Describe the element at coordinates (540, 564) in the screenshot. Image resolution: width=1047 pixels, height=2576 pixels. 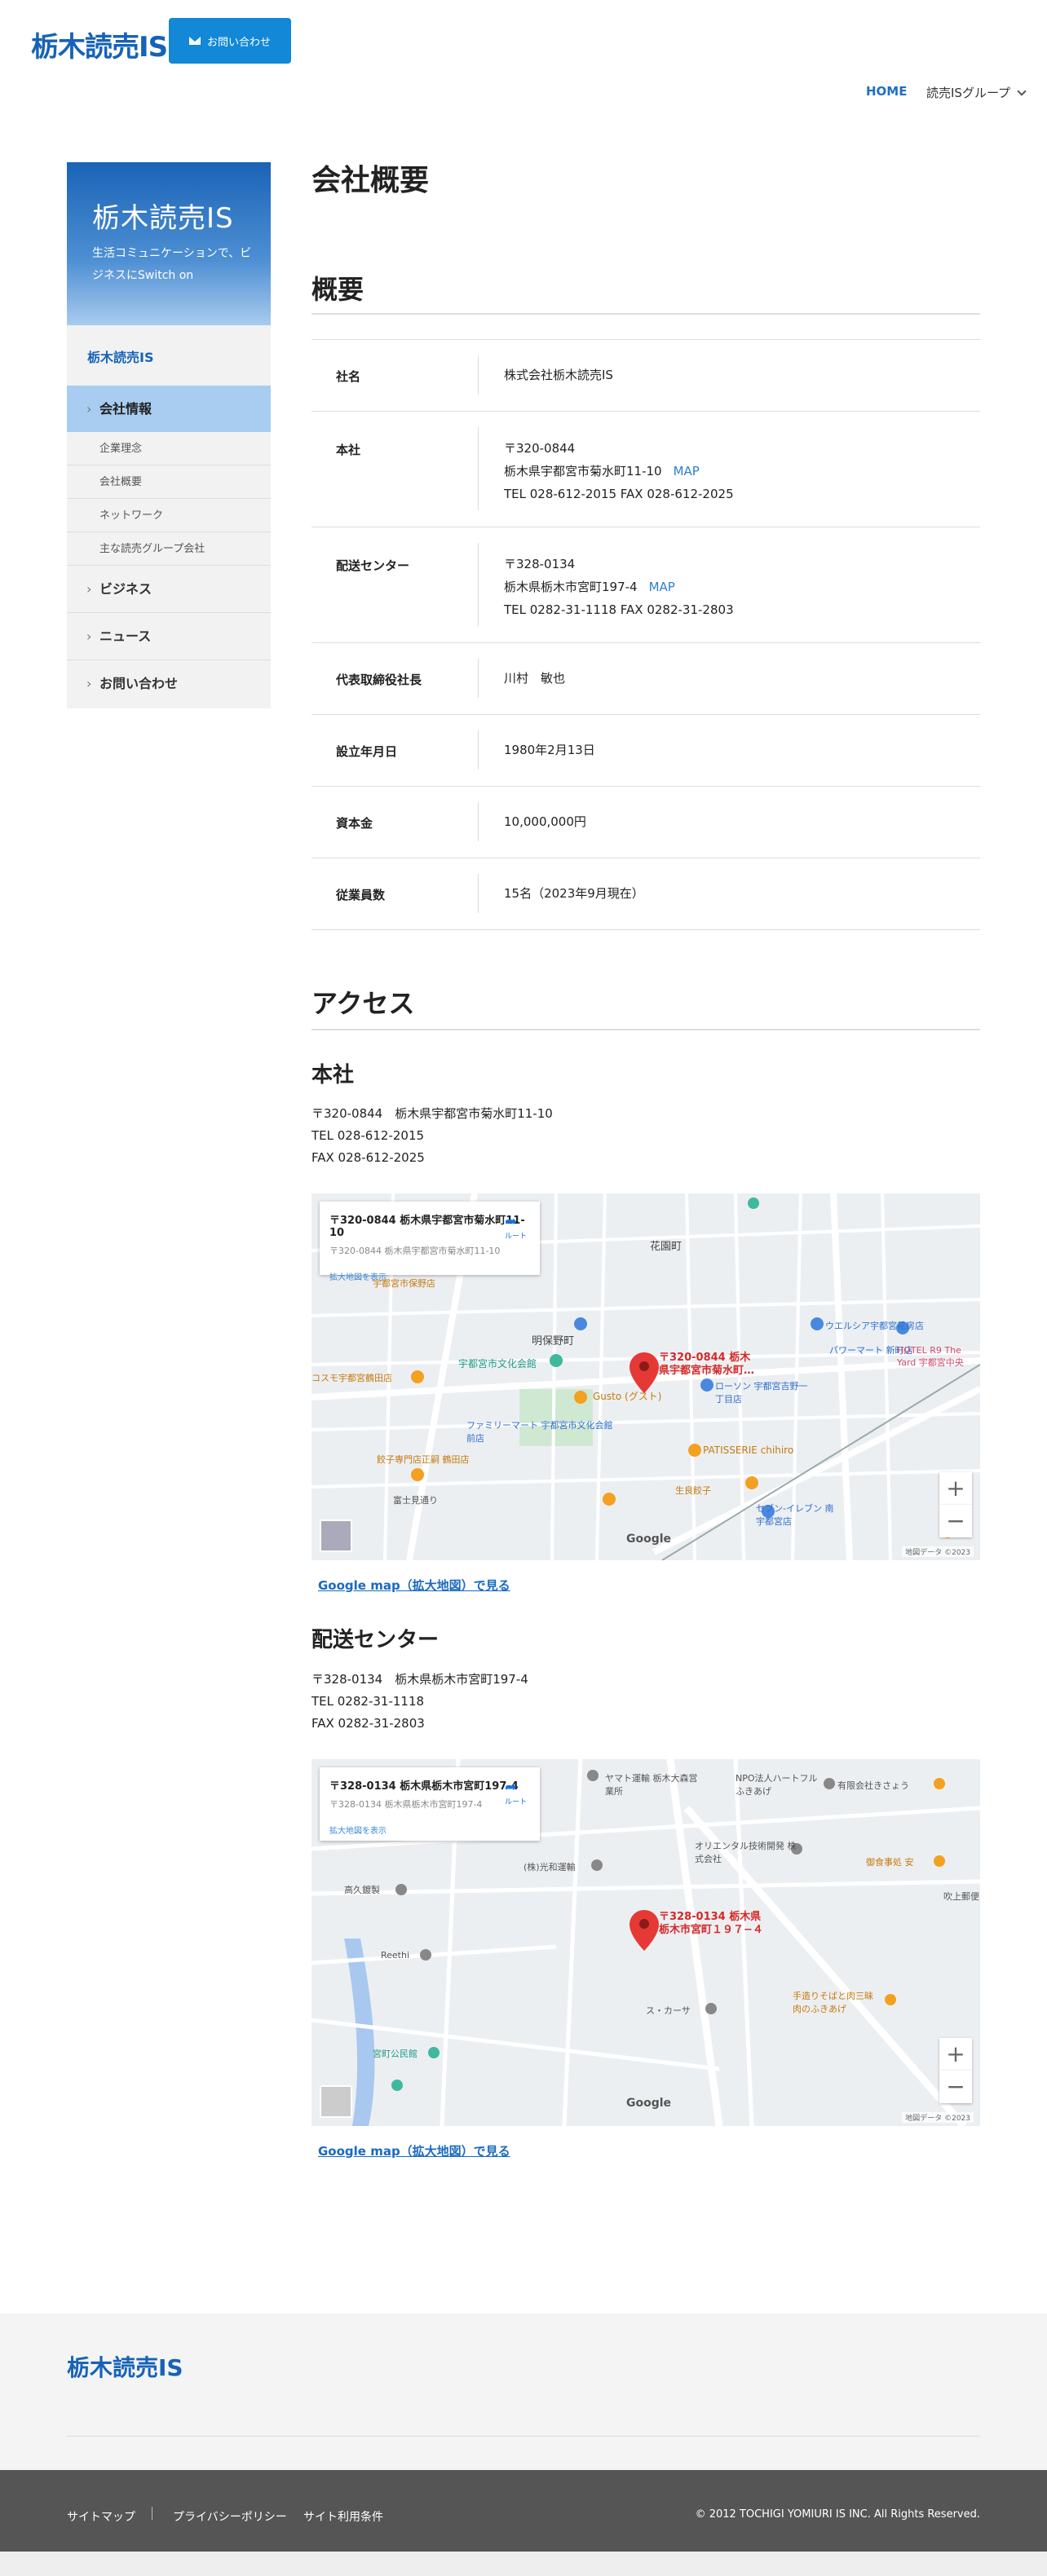
I see `postal-code: 〒328-0134` at that location.